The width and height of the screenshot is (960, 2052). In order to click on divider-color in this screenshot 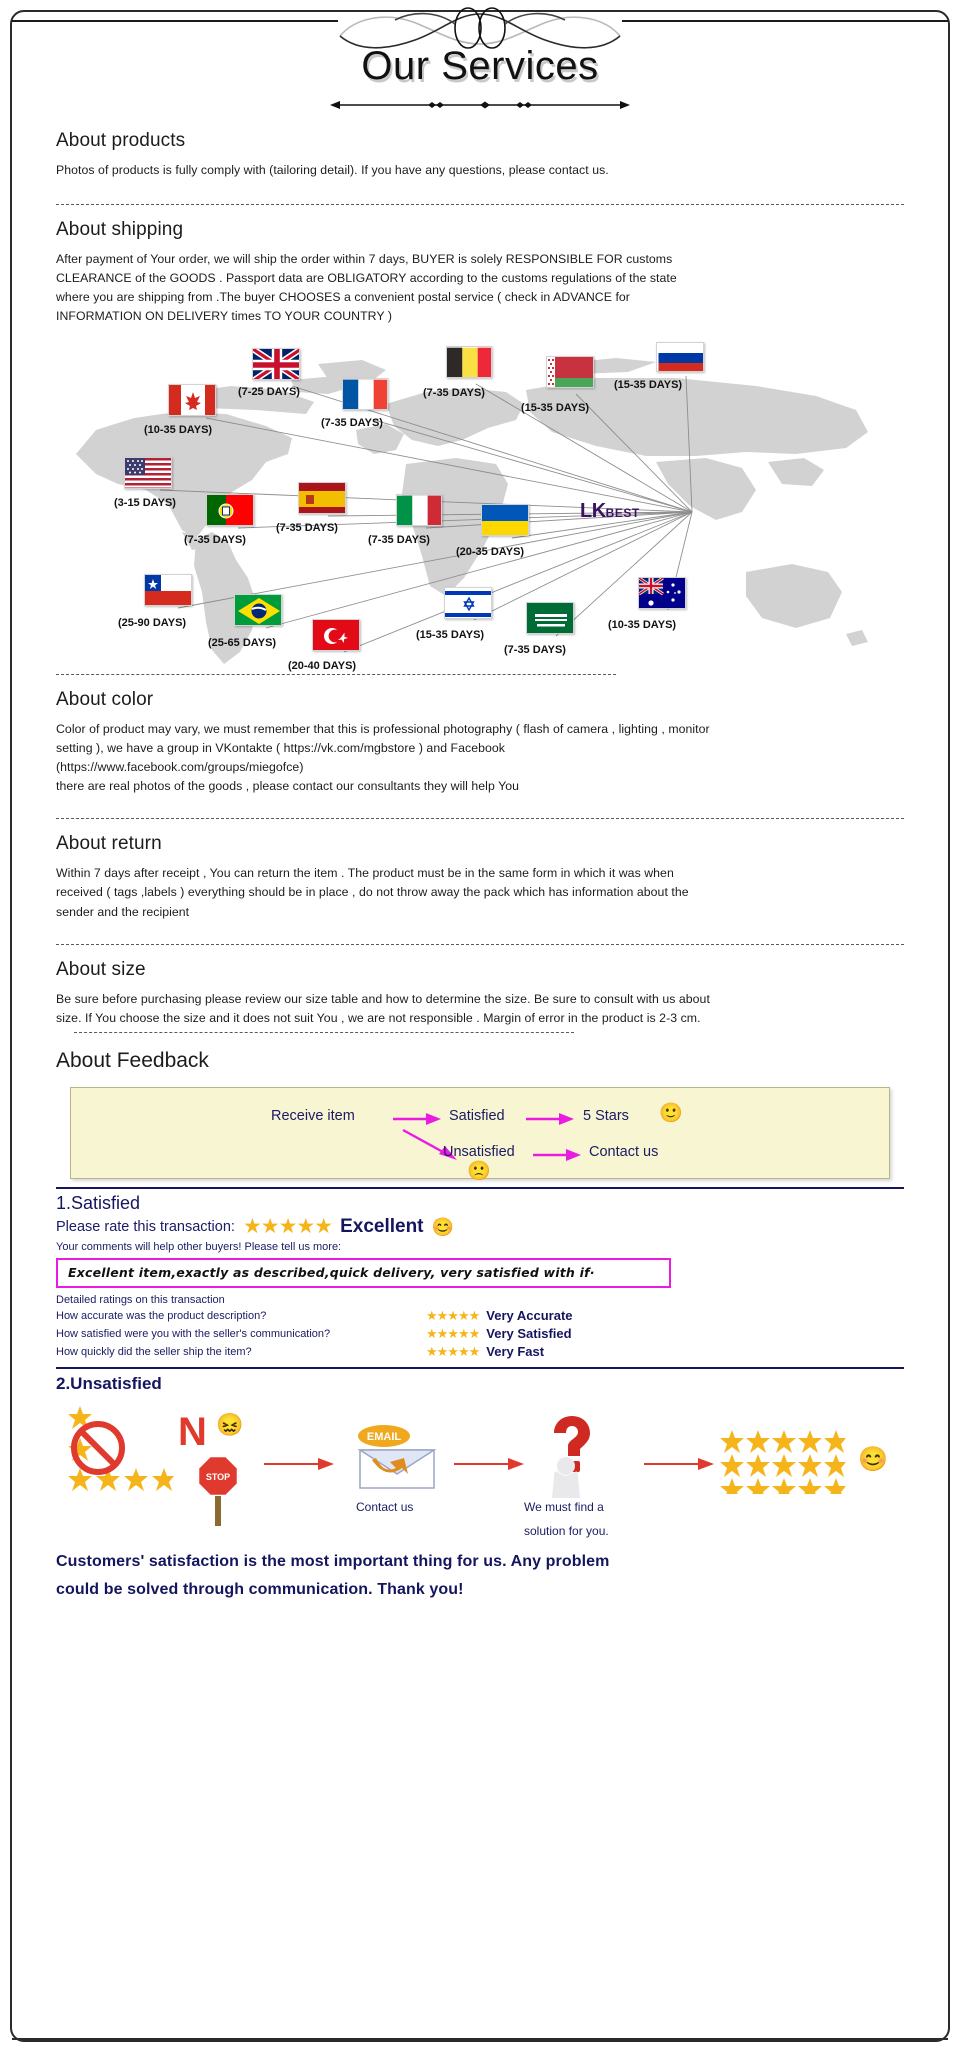, I will do `click(480, 819)`.